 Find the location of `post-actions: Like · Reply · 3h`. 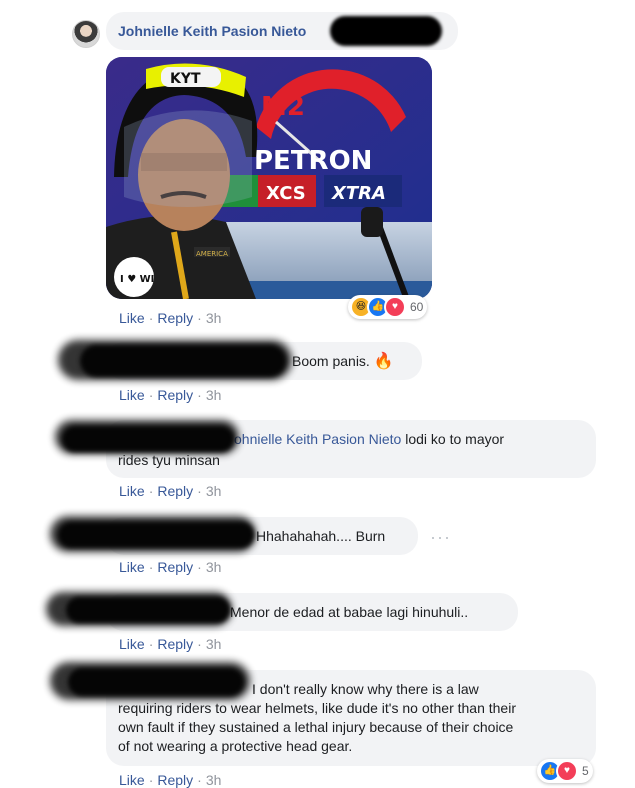

post-actions: Like · Reply · 3h is located at coordinates (170, 318).